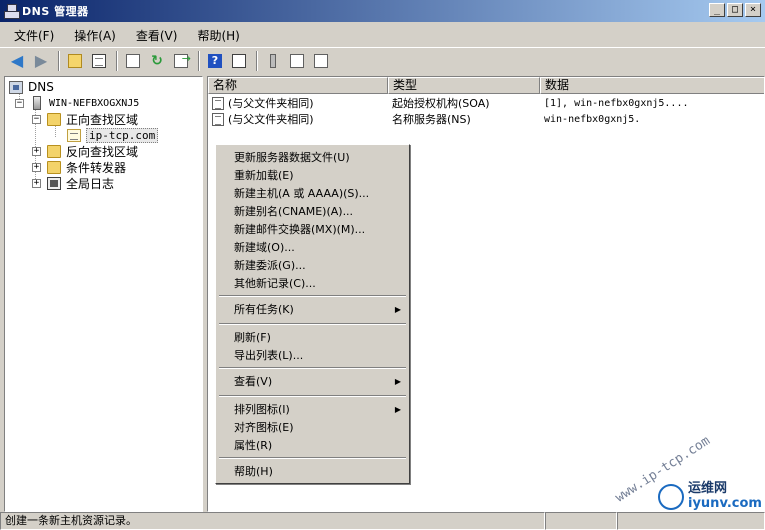 The image size is (765, 530). Describe the element at coordinates (94, 103) in the screenshot. I see `tree-label: WIN-NEFBXOGXNJ5` at that location.